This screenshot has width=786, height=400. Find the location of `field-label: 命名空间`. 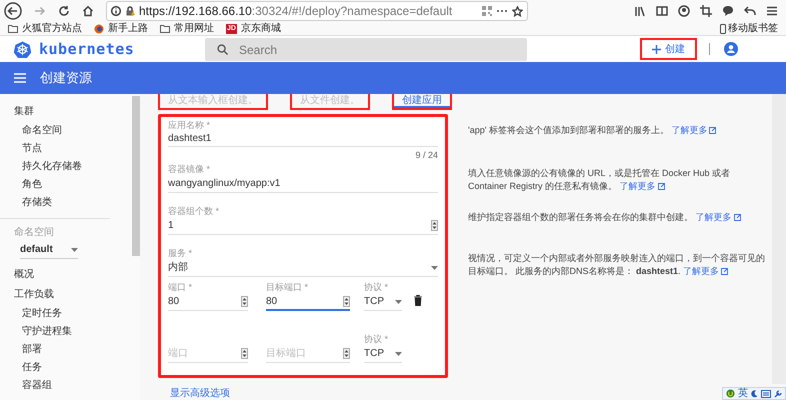

field-label: 命名空间 is located at coordinates (34, 233).